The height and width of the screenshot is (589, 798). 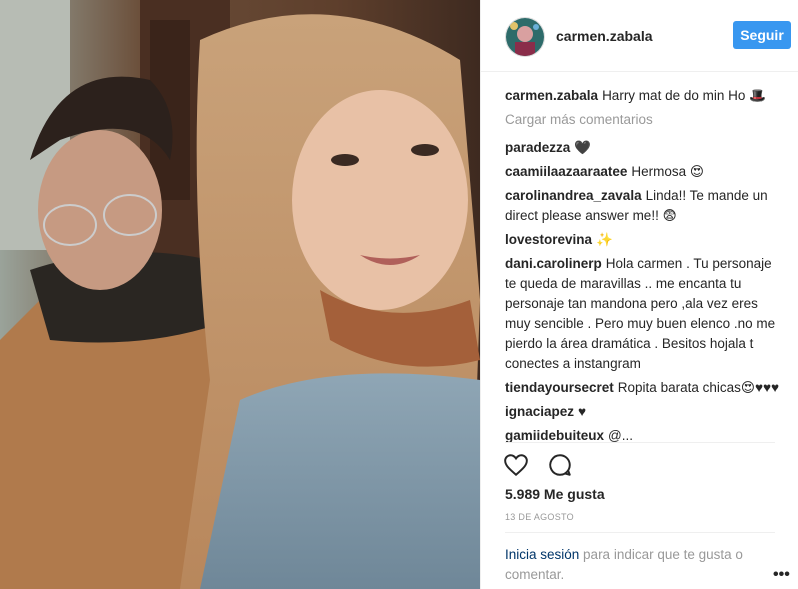 What do you see at coordinates (555, 494) in the screenshot?
I see `likes-count: 5.989 Me gusta` at bounding box center [555, 494].